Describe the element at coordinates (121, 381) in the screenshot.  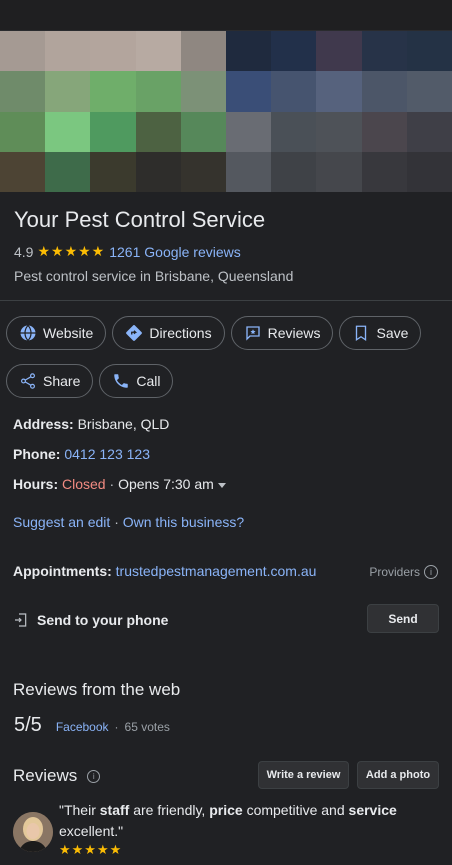
I see `phone-icon` at that location.